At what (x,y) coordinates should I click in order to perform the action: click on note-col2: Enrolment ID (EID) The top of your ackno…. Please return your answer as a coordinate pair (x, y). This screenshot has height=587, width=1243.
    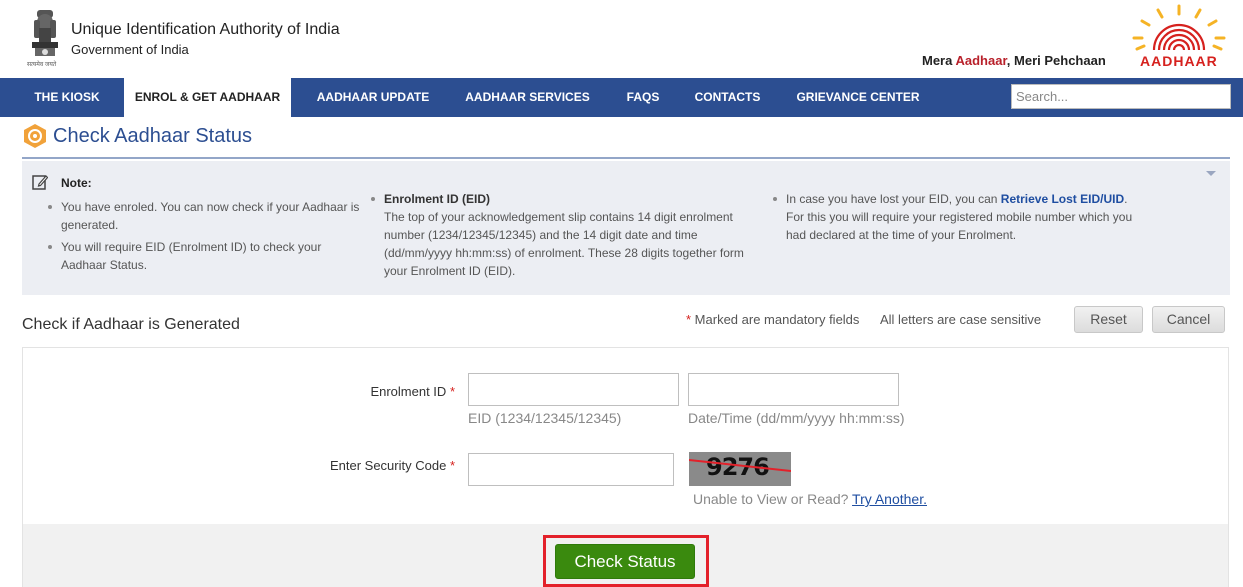
    Looking at the image, I should click on (569, 235).